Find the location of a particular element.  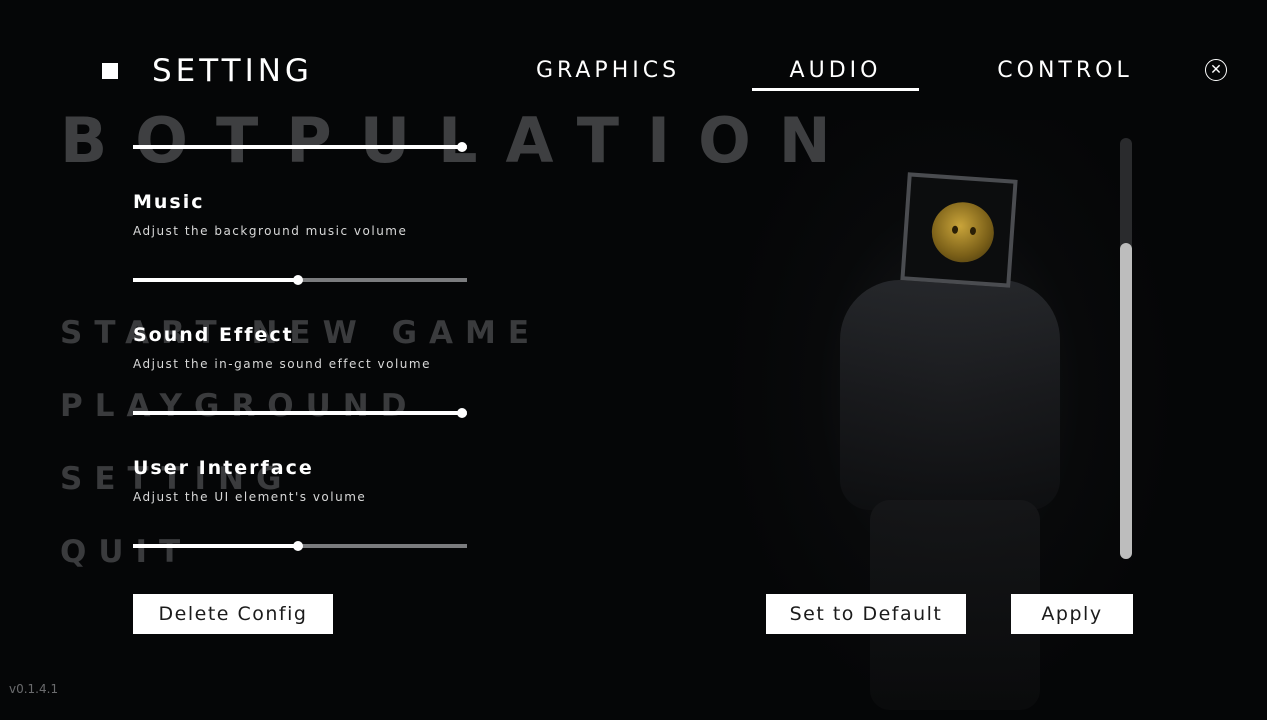

user-interface-description: Adjust the UI element's volume is located at coordinates (250, 497).